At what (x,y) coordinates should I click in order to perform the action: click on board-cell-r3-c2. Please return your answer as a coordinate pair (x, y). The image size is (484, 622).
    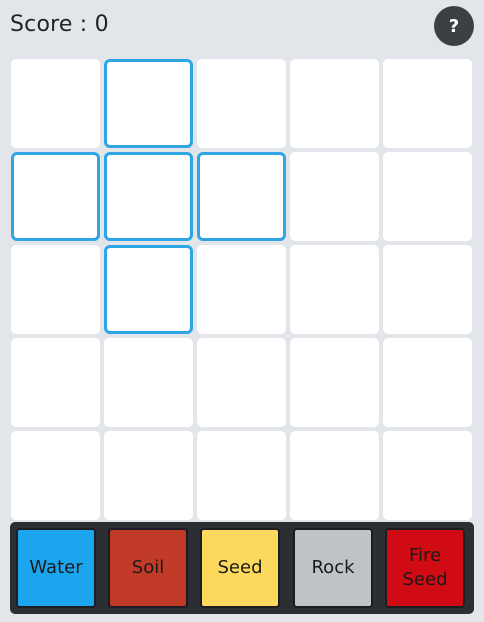
    Looking at the image, I should click on (241, 382).